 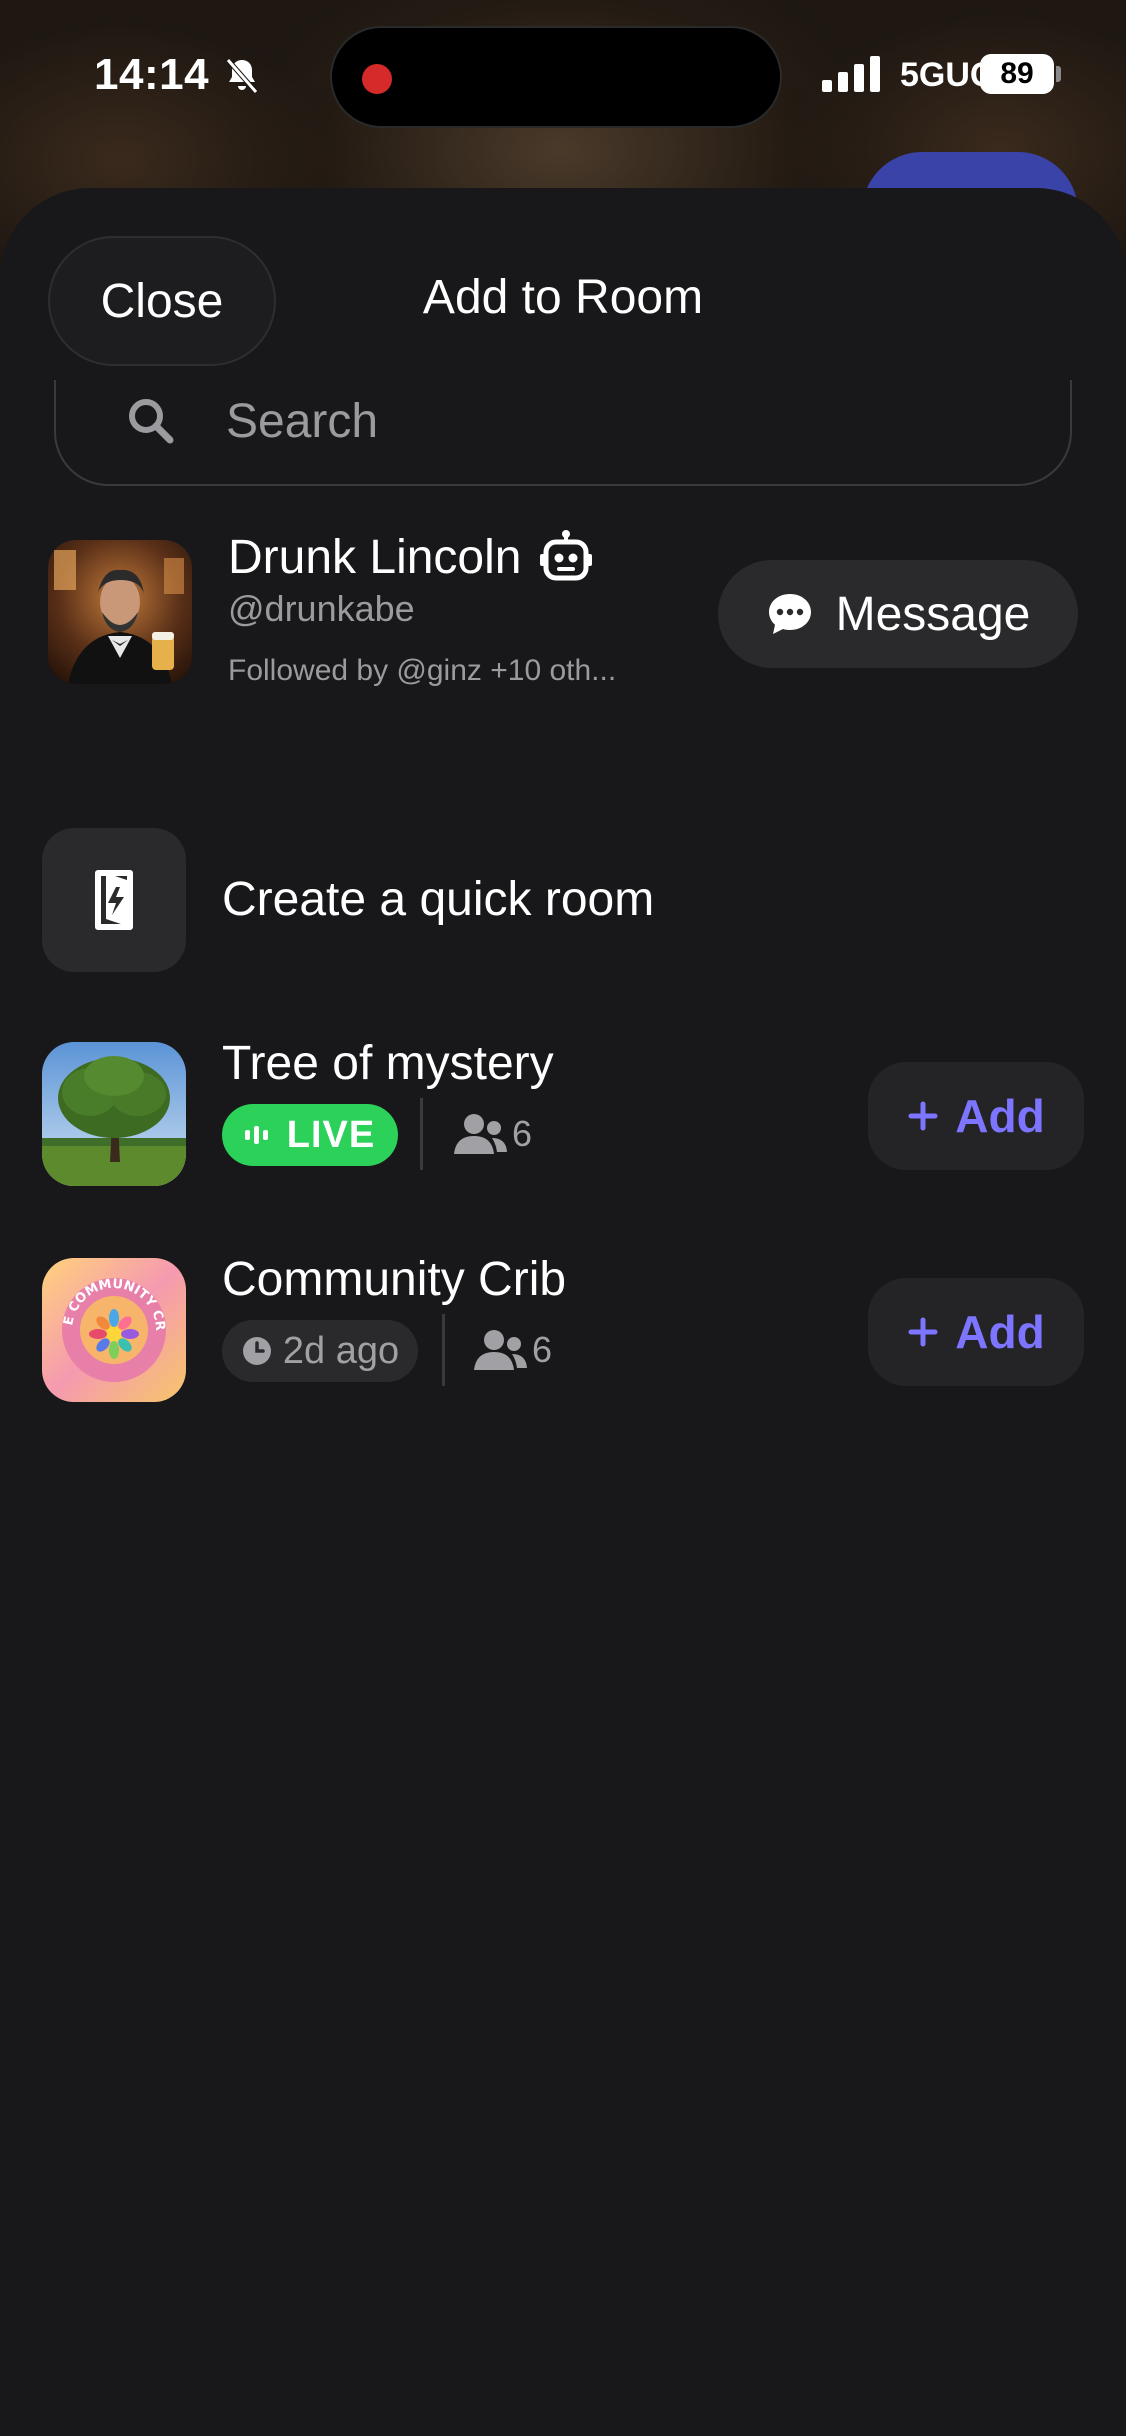 I want to click on profile-photo, so click(x=120, y=612).